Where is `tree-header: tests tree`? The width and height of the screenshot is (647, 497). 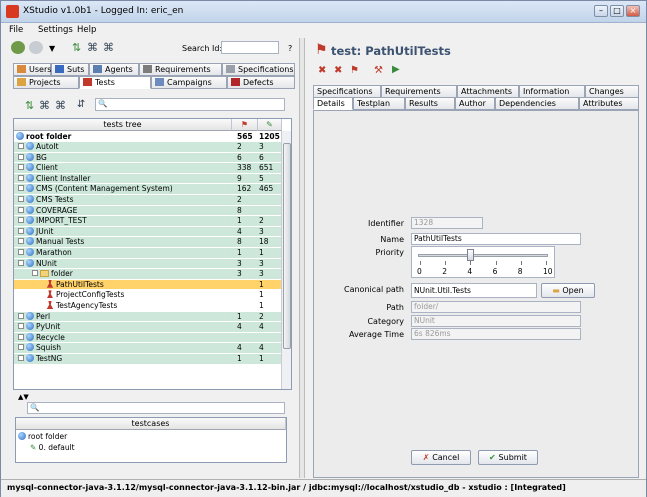
tree-header: tests tree is located at coordinates (123, 125).